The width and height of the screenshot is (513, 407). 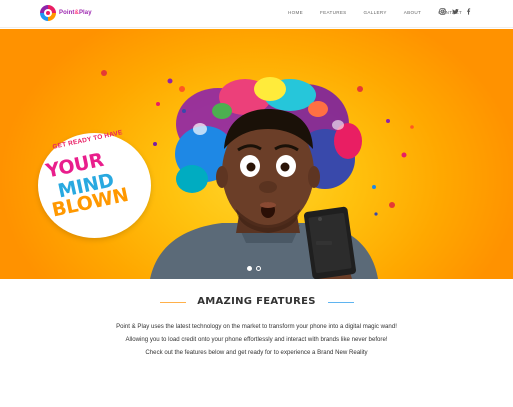 I want to click on nav-features: FEATURES, so click(x=333, y=12).